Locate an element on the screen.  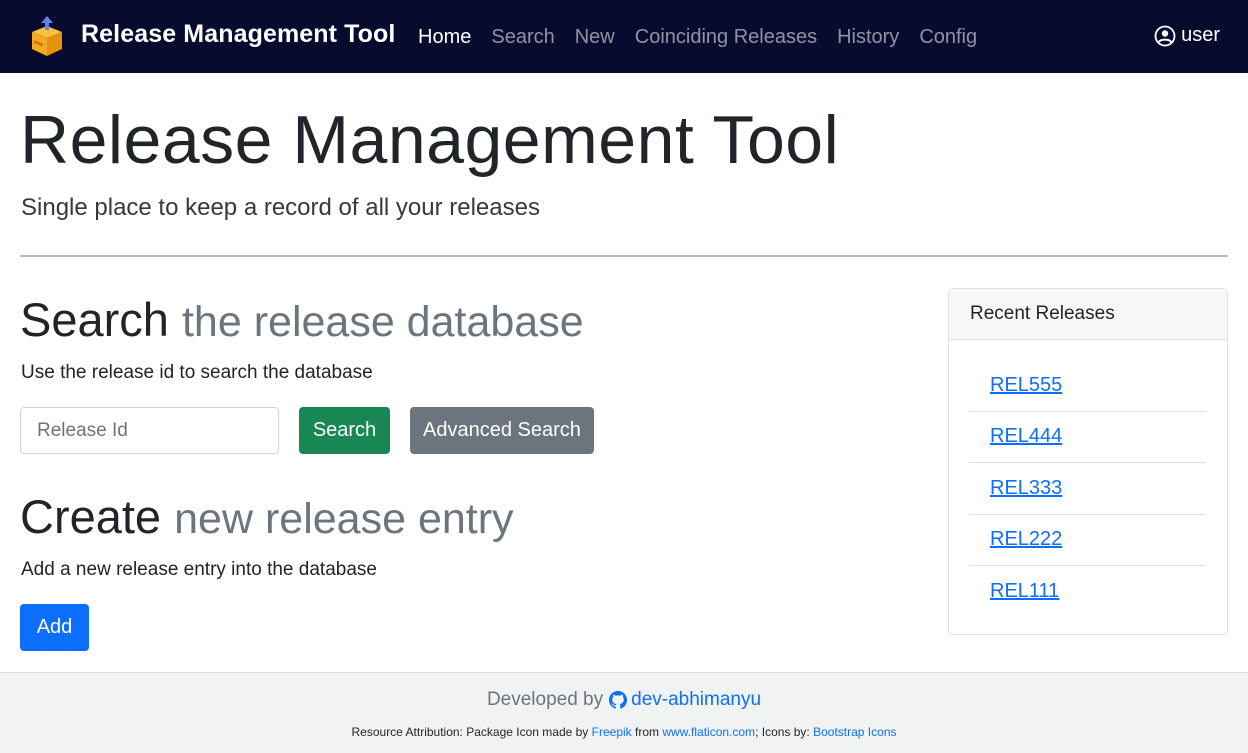
user-menu: user is located at coordinates (1187, 35).